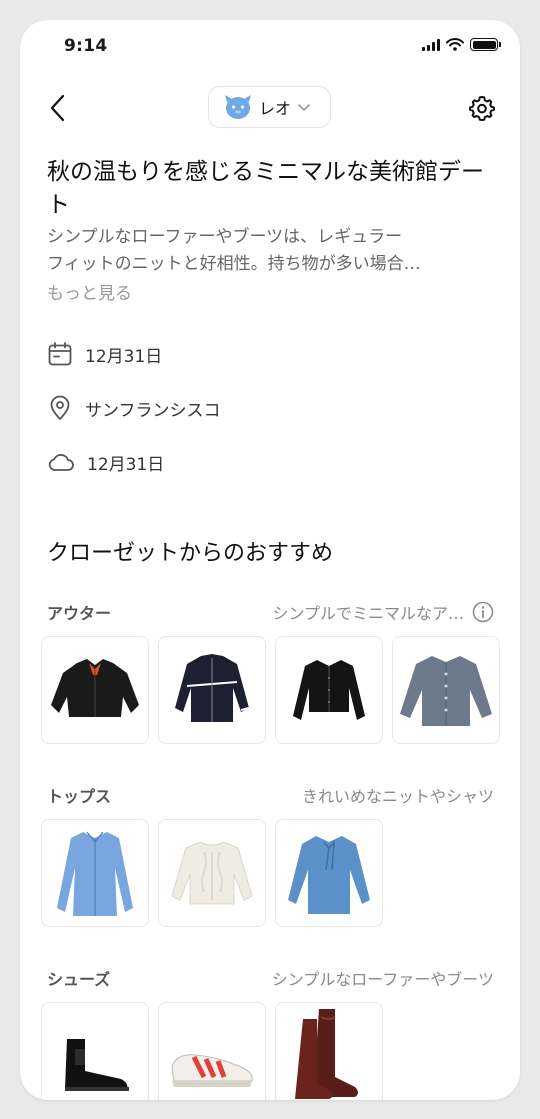 Image resolution: width=540 pixels, height=1119 pixels. I want to click on settings-button, so click(482, 108).